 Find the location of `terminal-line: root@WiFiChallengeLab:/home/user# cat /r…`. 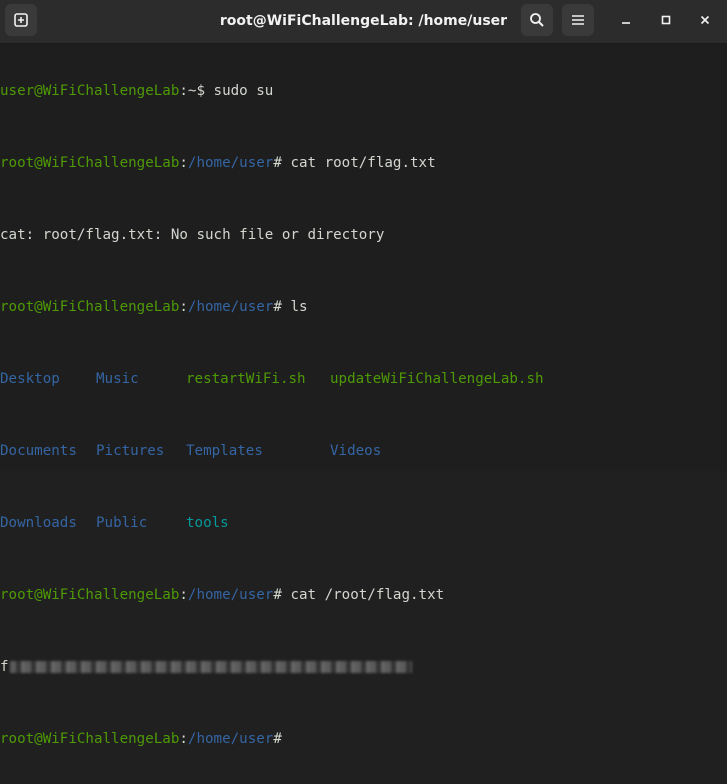

terminal-line: root@WiFiChallengeLab:/home/user# cat /r… is located at coordinates (272, 595).